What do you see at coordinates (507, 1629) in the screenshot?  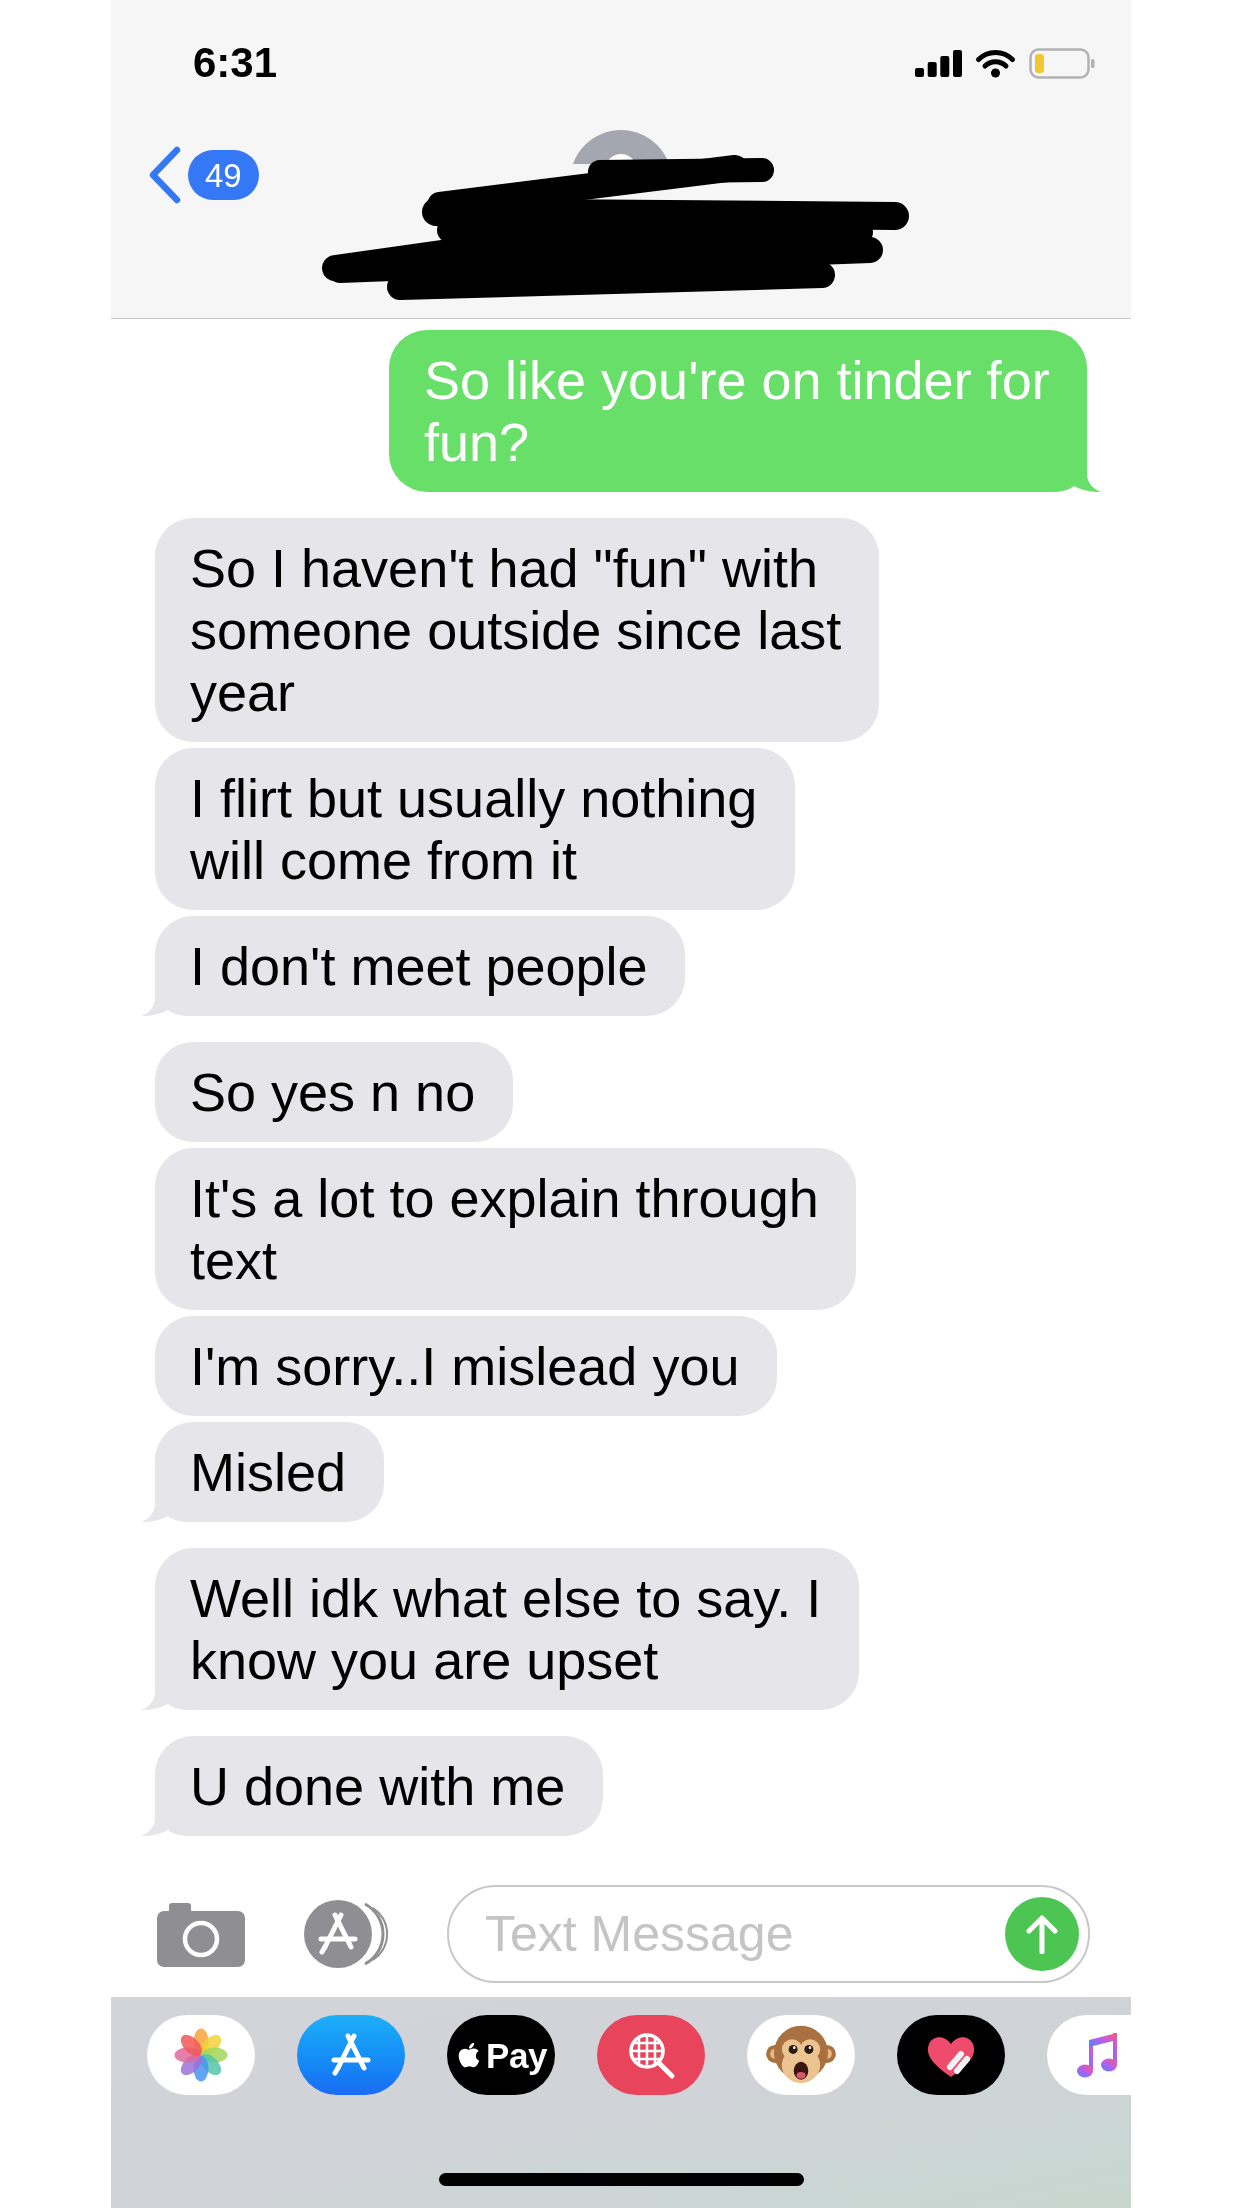 I see `message-bubble: Well idk what else to say. I know you are upset` at bounding box center [507, 1629].